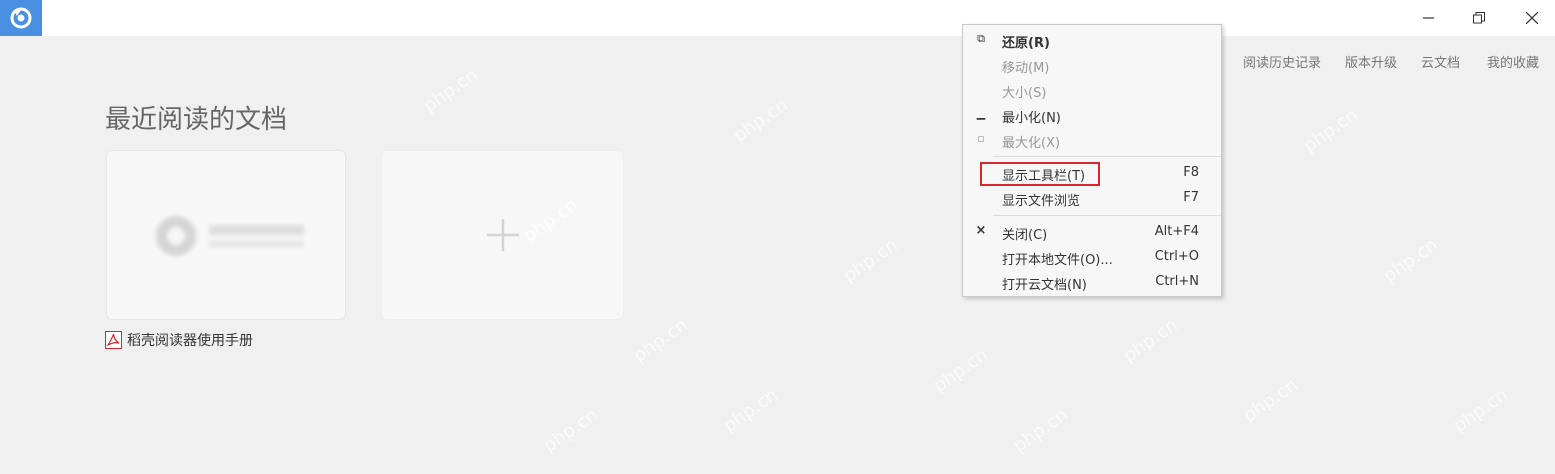  Describe the element at coordinates (1092, 198) in the screenshot. I see `menu-item-show-file-browser: 显示文件浏览 F7` at that location.